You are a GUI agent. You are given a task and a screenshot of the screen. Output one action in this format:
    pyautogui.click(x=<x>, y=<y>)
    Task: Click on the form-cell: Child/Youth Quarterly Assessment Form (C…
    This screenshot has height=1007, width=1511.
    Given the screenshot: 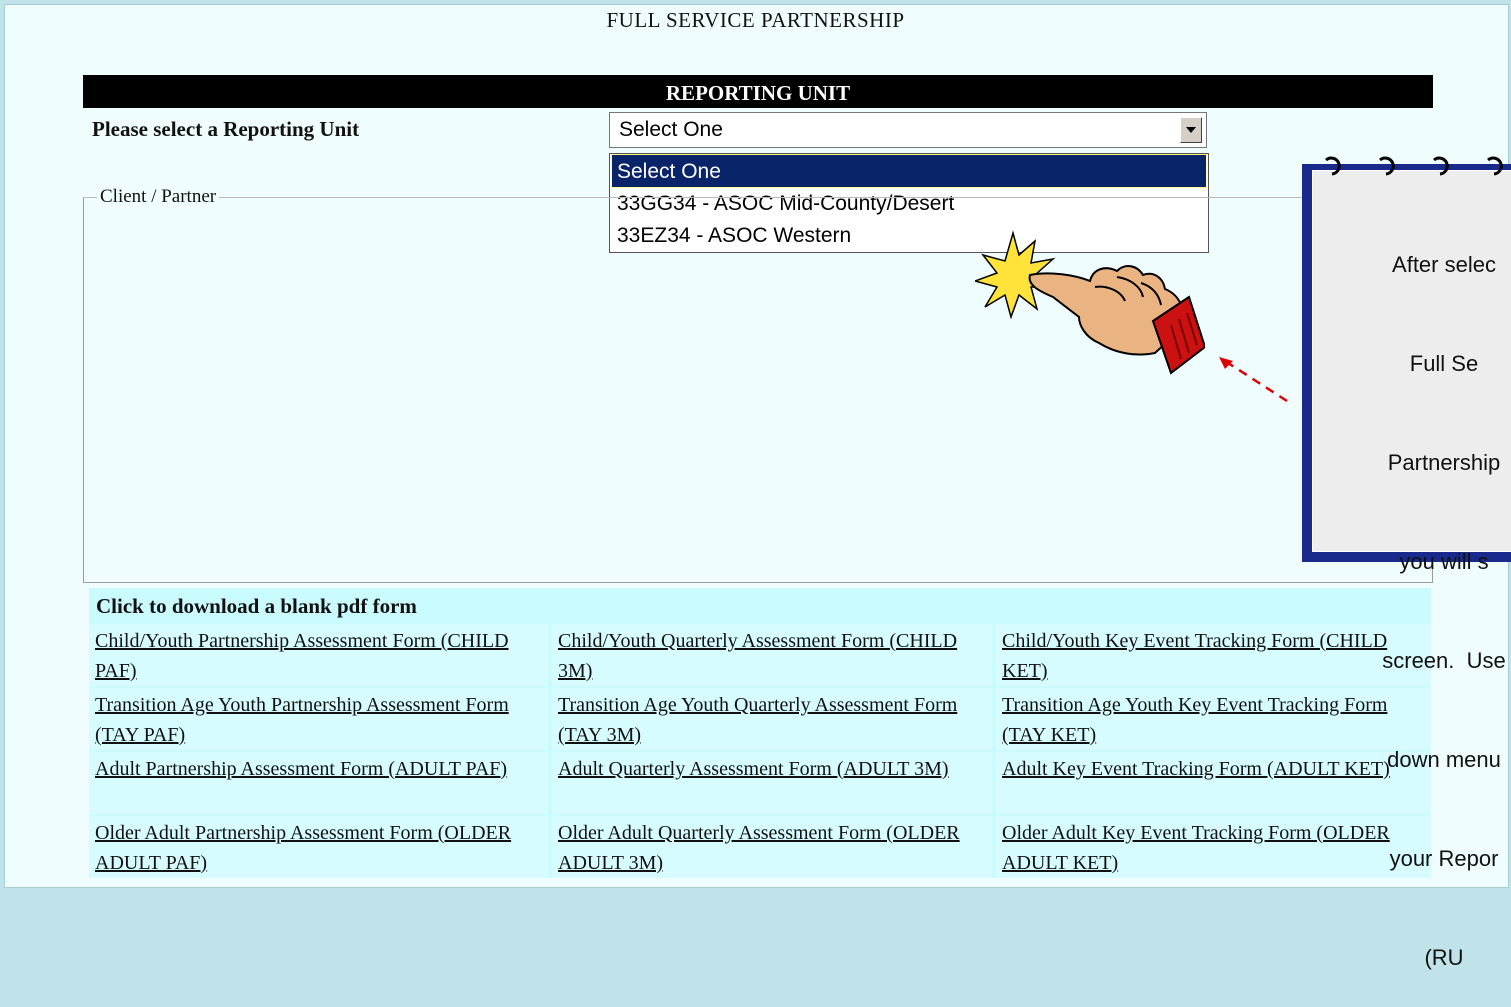 What is the action you would take?
    pyautogui.click(x=772, y=655)
    